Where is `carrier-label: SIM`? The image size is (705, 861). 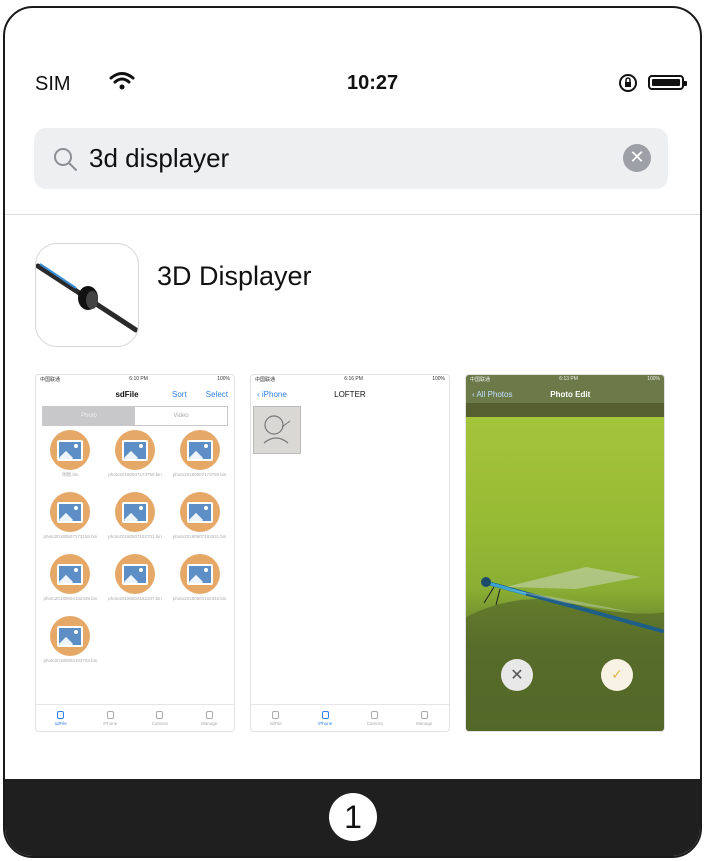 carrier-label: SIM is located at coordinates (53, 84).